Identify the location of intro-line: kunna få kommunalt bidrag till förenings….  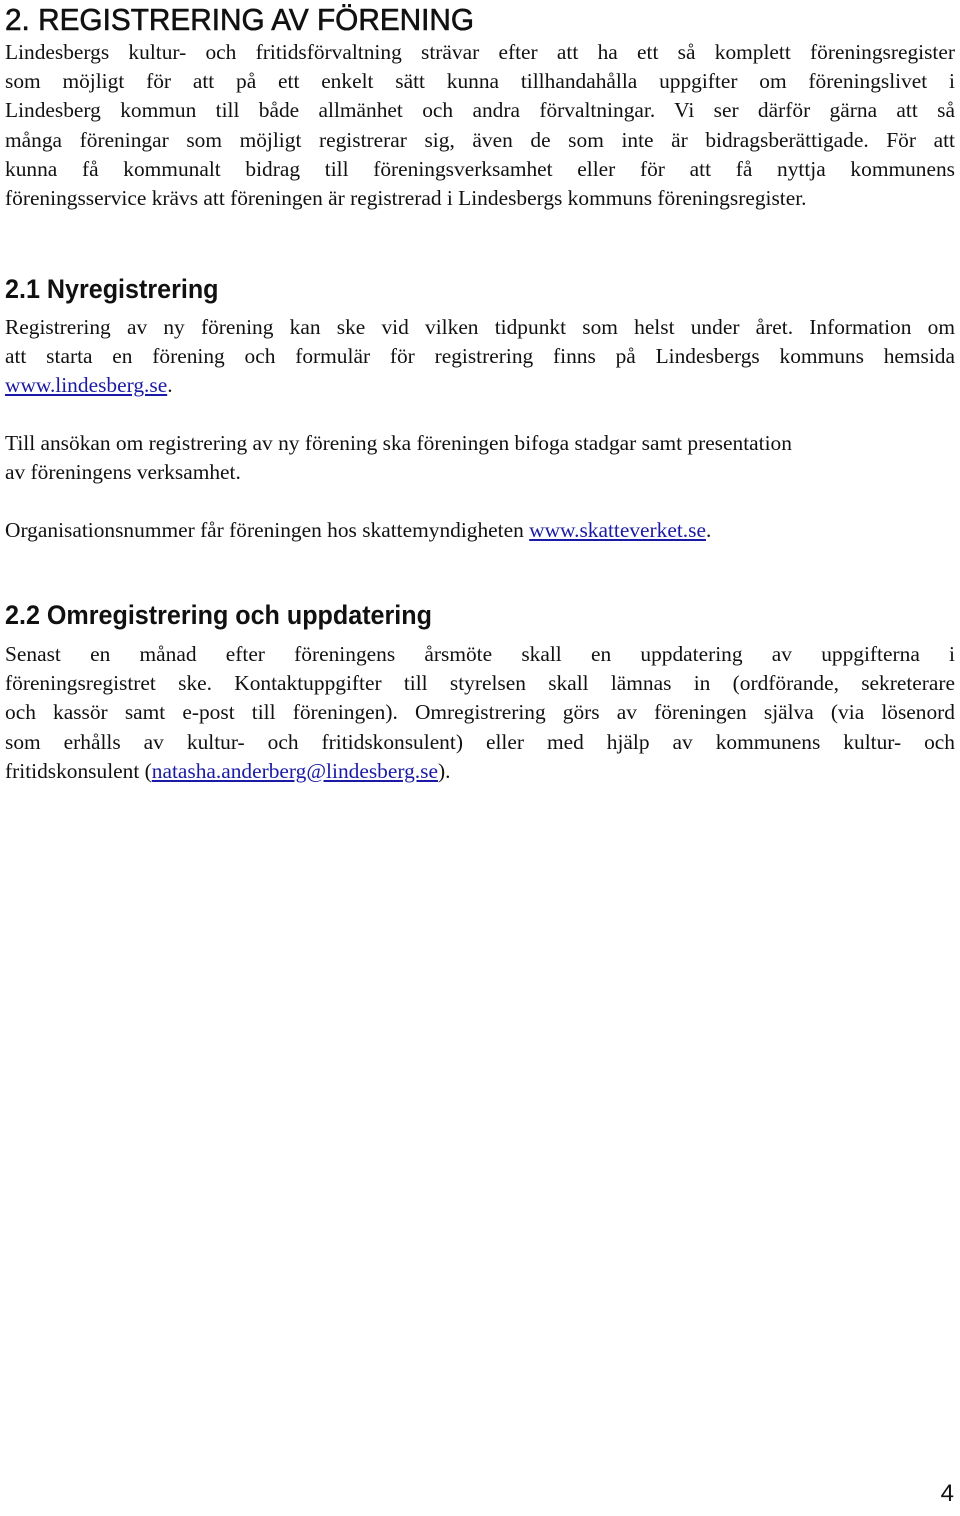
(480, 168).